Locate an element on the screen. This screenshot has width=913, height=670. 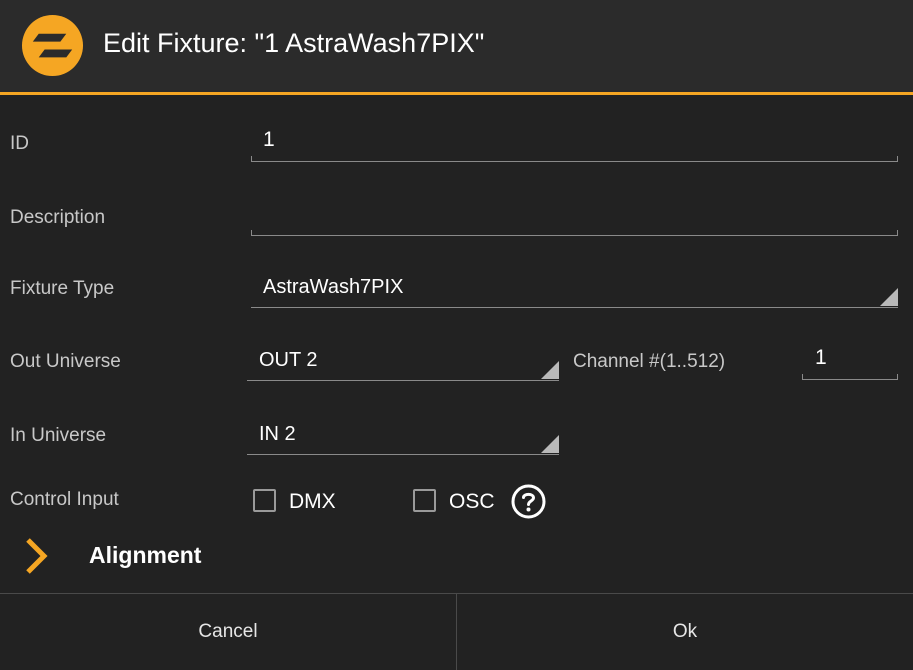
in-universe-label: In Universe is located at coordinates (58, 435).